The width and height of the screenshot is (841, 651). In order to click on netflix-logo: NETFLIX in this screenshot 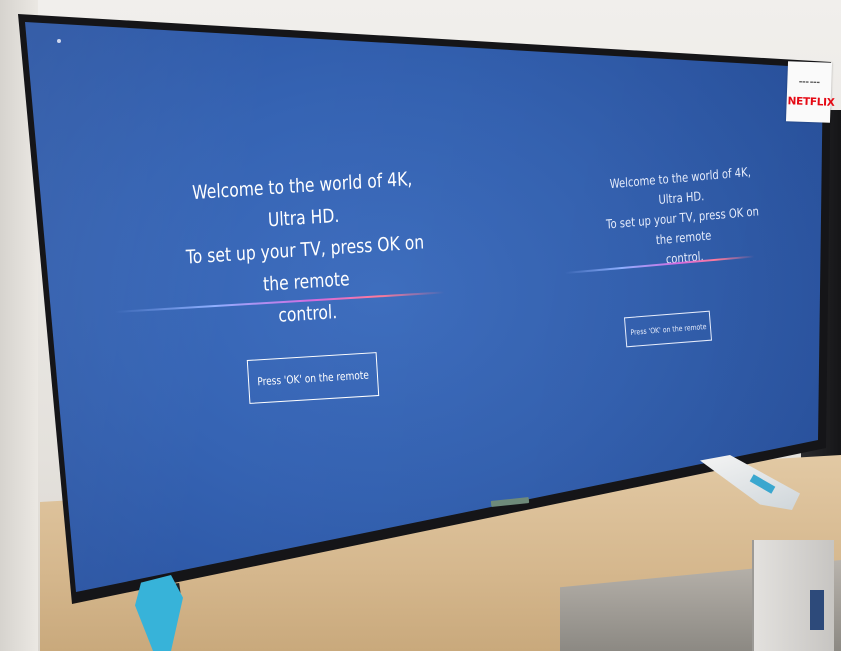, I will do `click(811, 102)`.